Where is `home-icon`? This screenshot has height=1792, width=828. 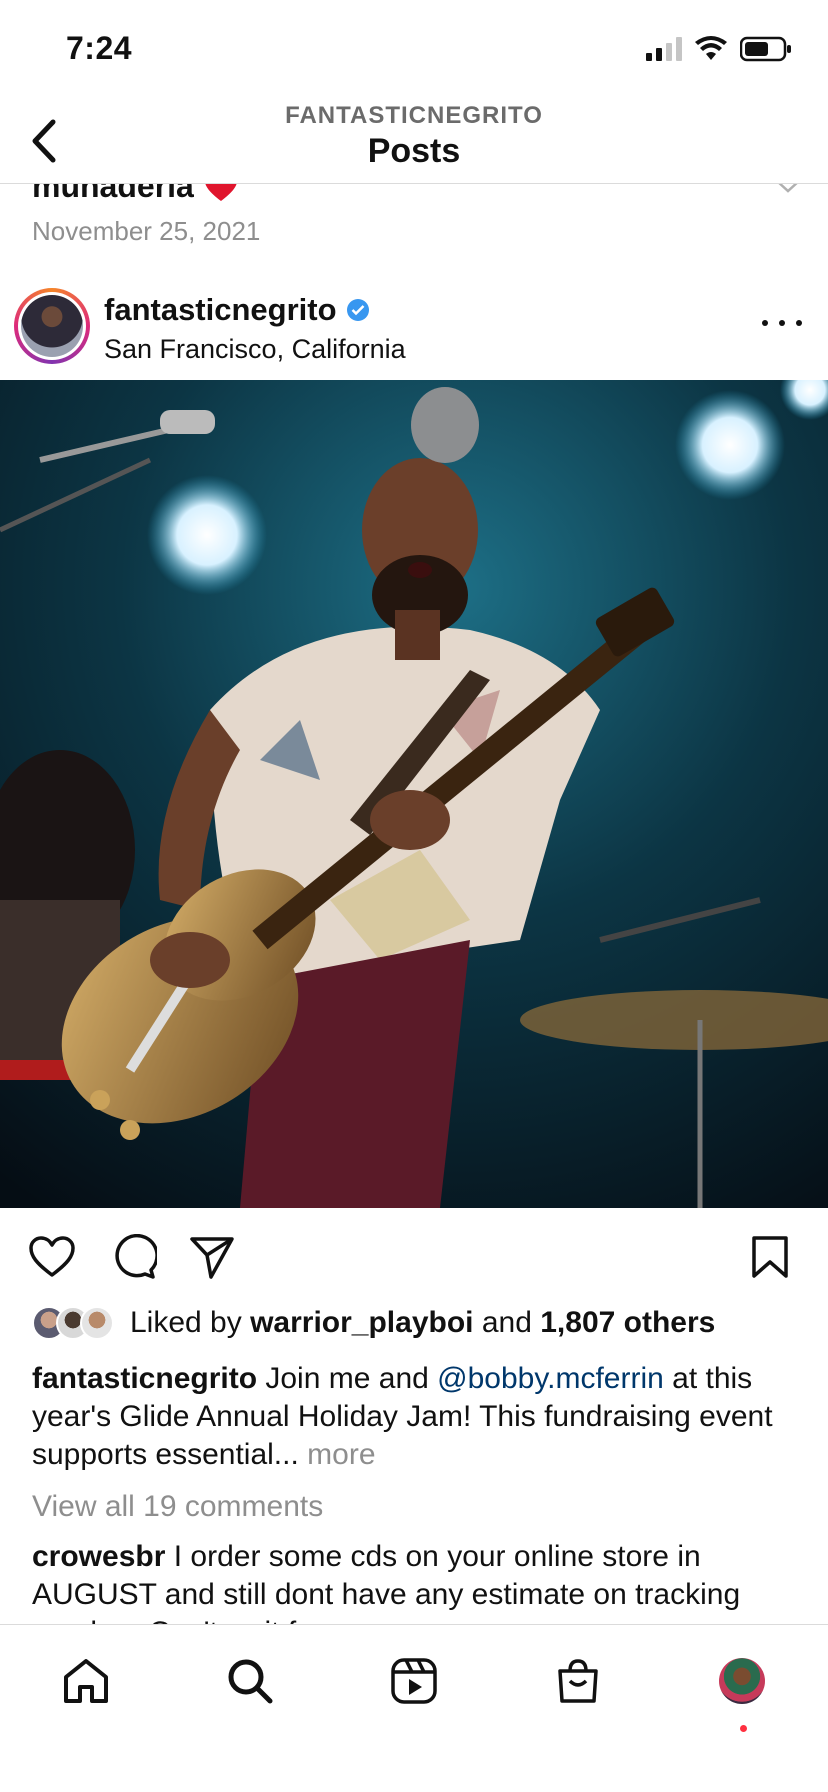
home-icon is located at coordinates (86, 1681).